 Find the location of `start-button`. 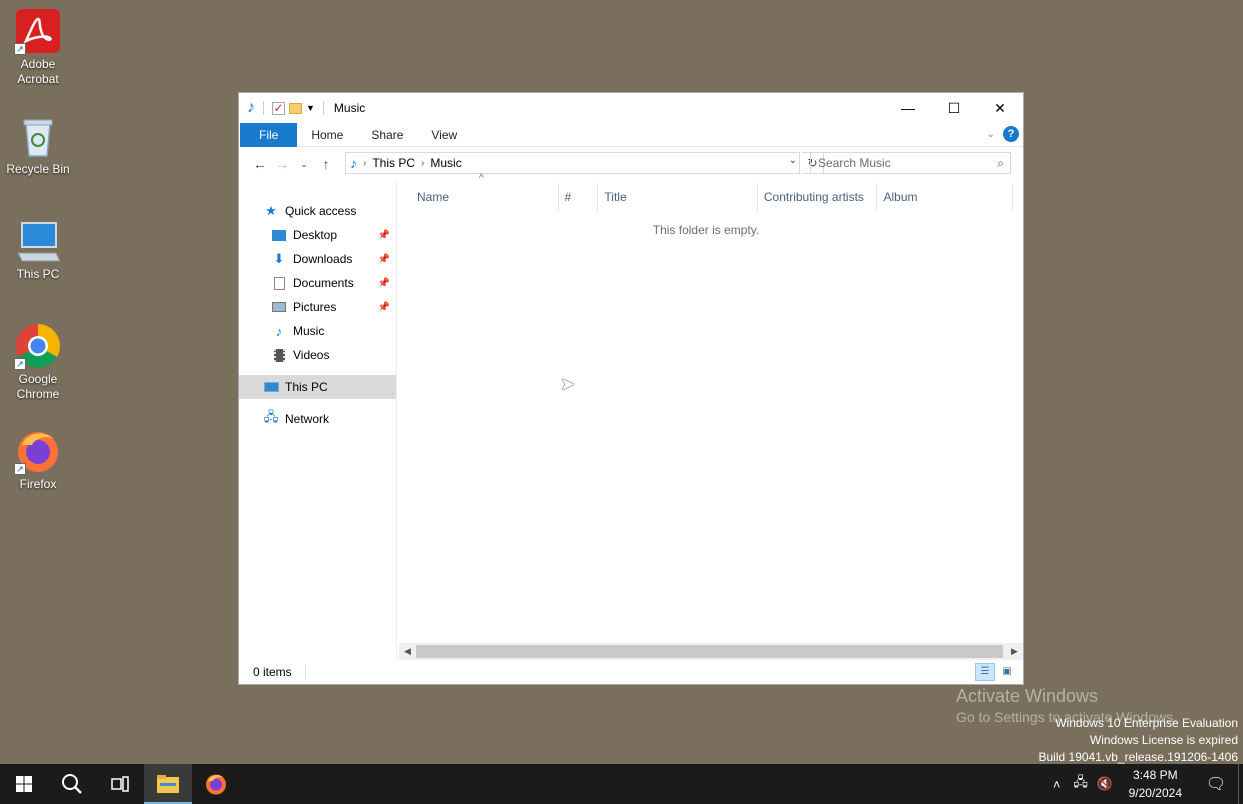

start-button is located at coordinates (24, 784).